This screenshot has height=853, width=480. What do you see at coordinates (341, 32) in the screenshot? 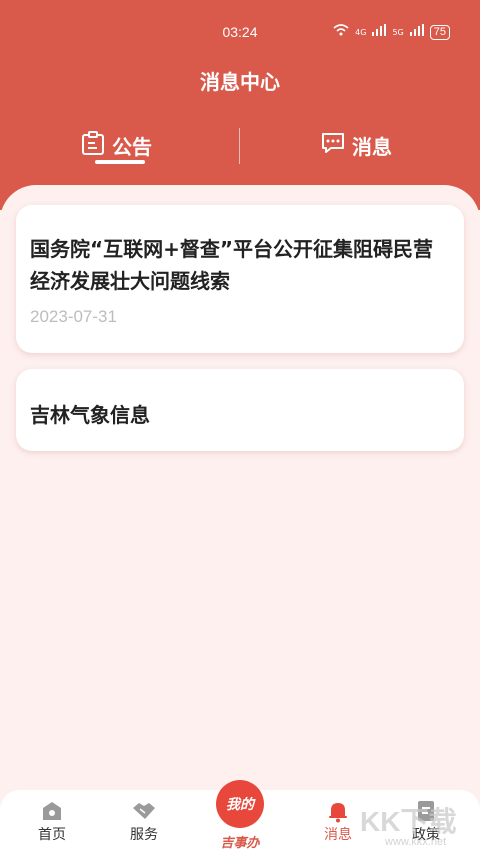
I see `wifi-icon` at bounding box center [341, 32].